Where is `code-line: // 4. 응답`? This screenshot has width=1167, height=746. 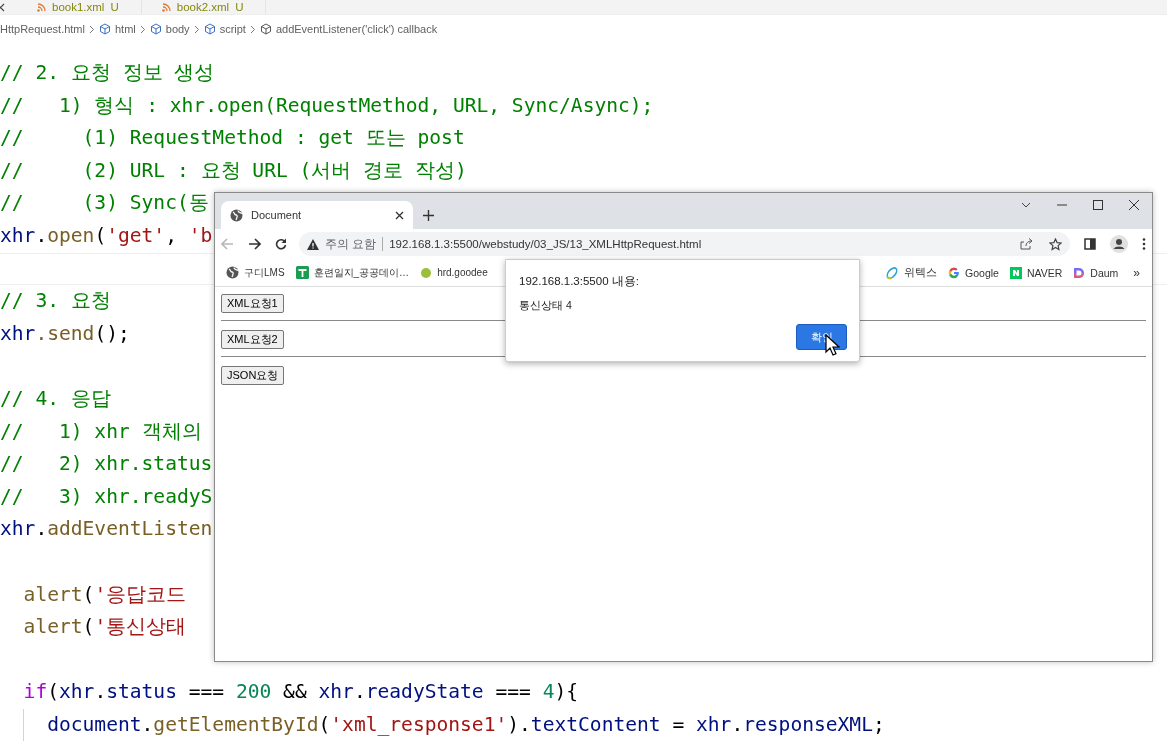
code-line: // 4. 응답 is located at coordinates (55, 398).